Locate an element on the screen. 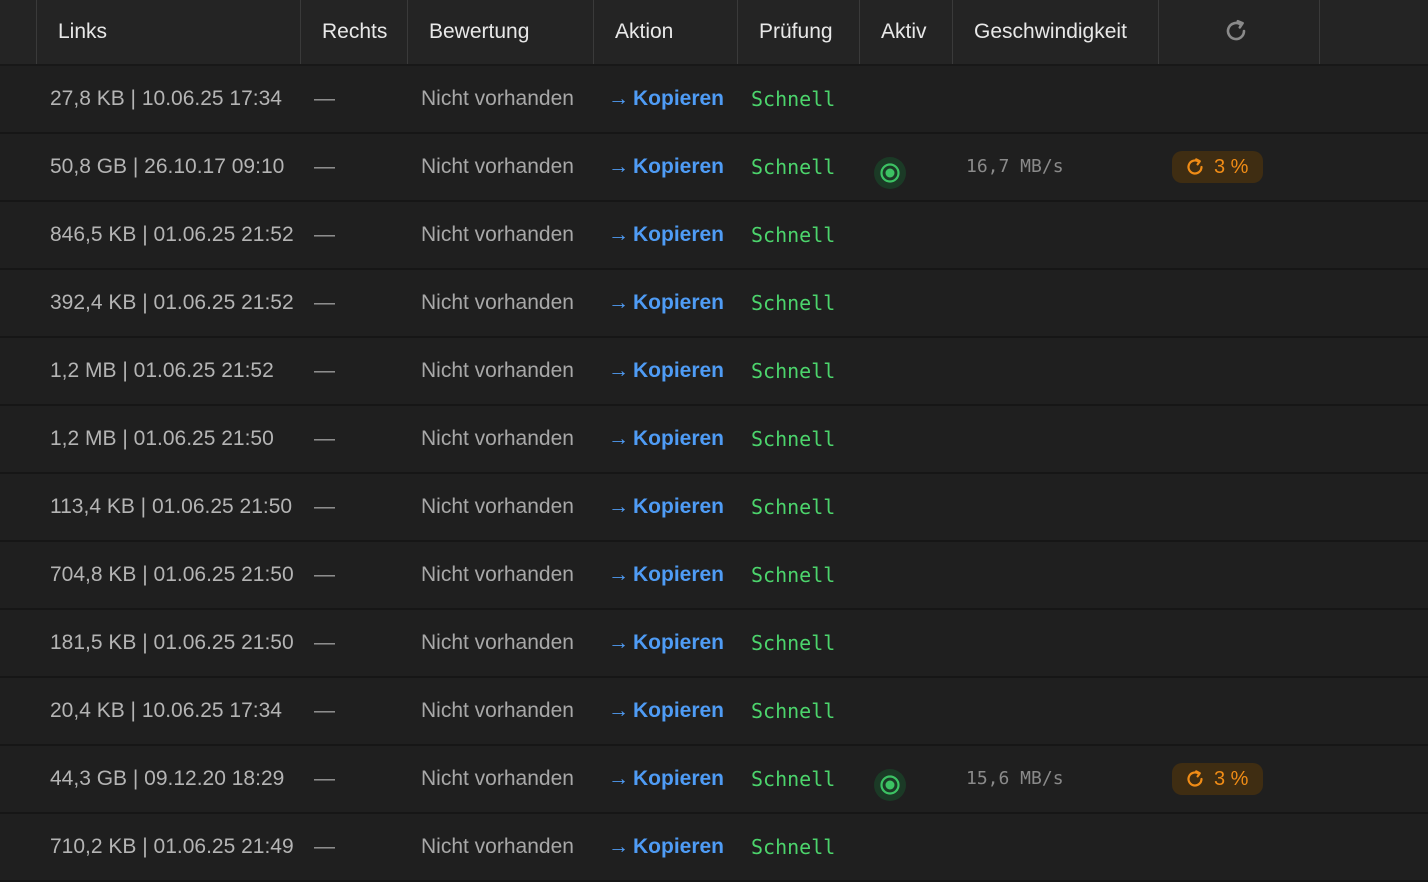  speed-value: 15,6 MB/s is located at coordinates (1015, 778).